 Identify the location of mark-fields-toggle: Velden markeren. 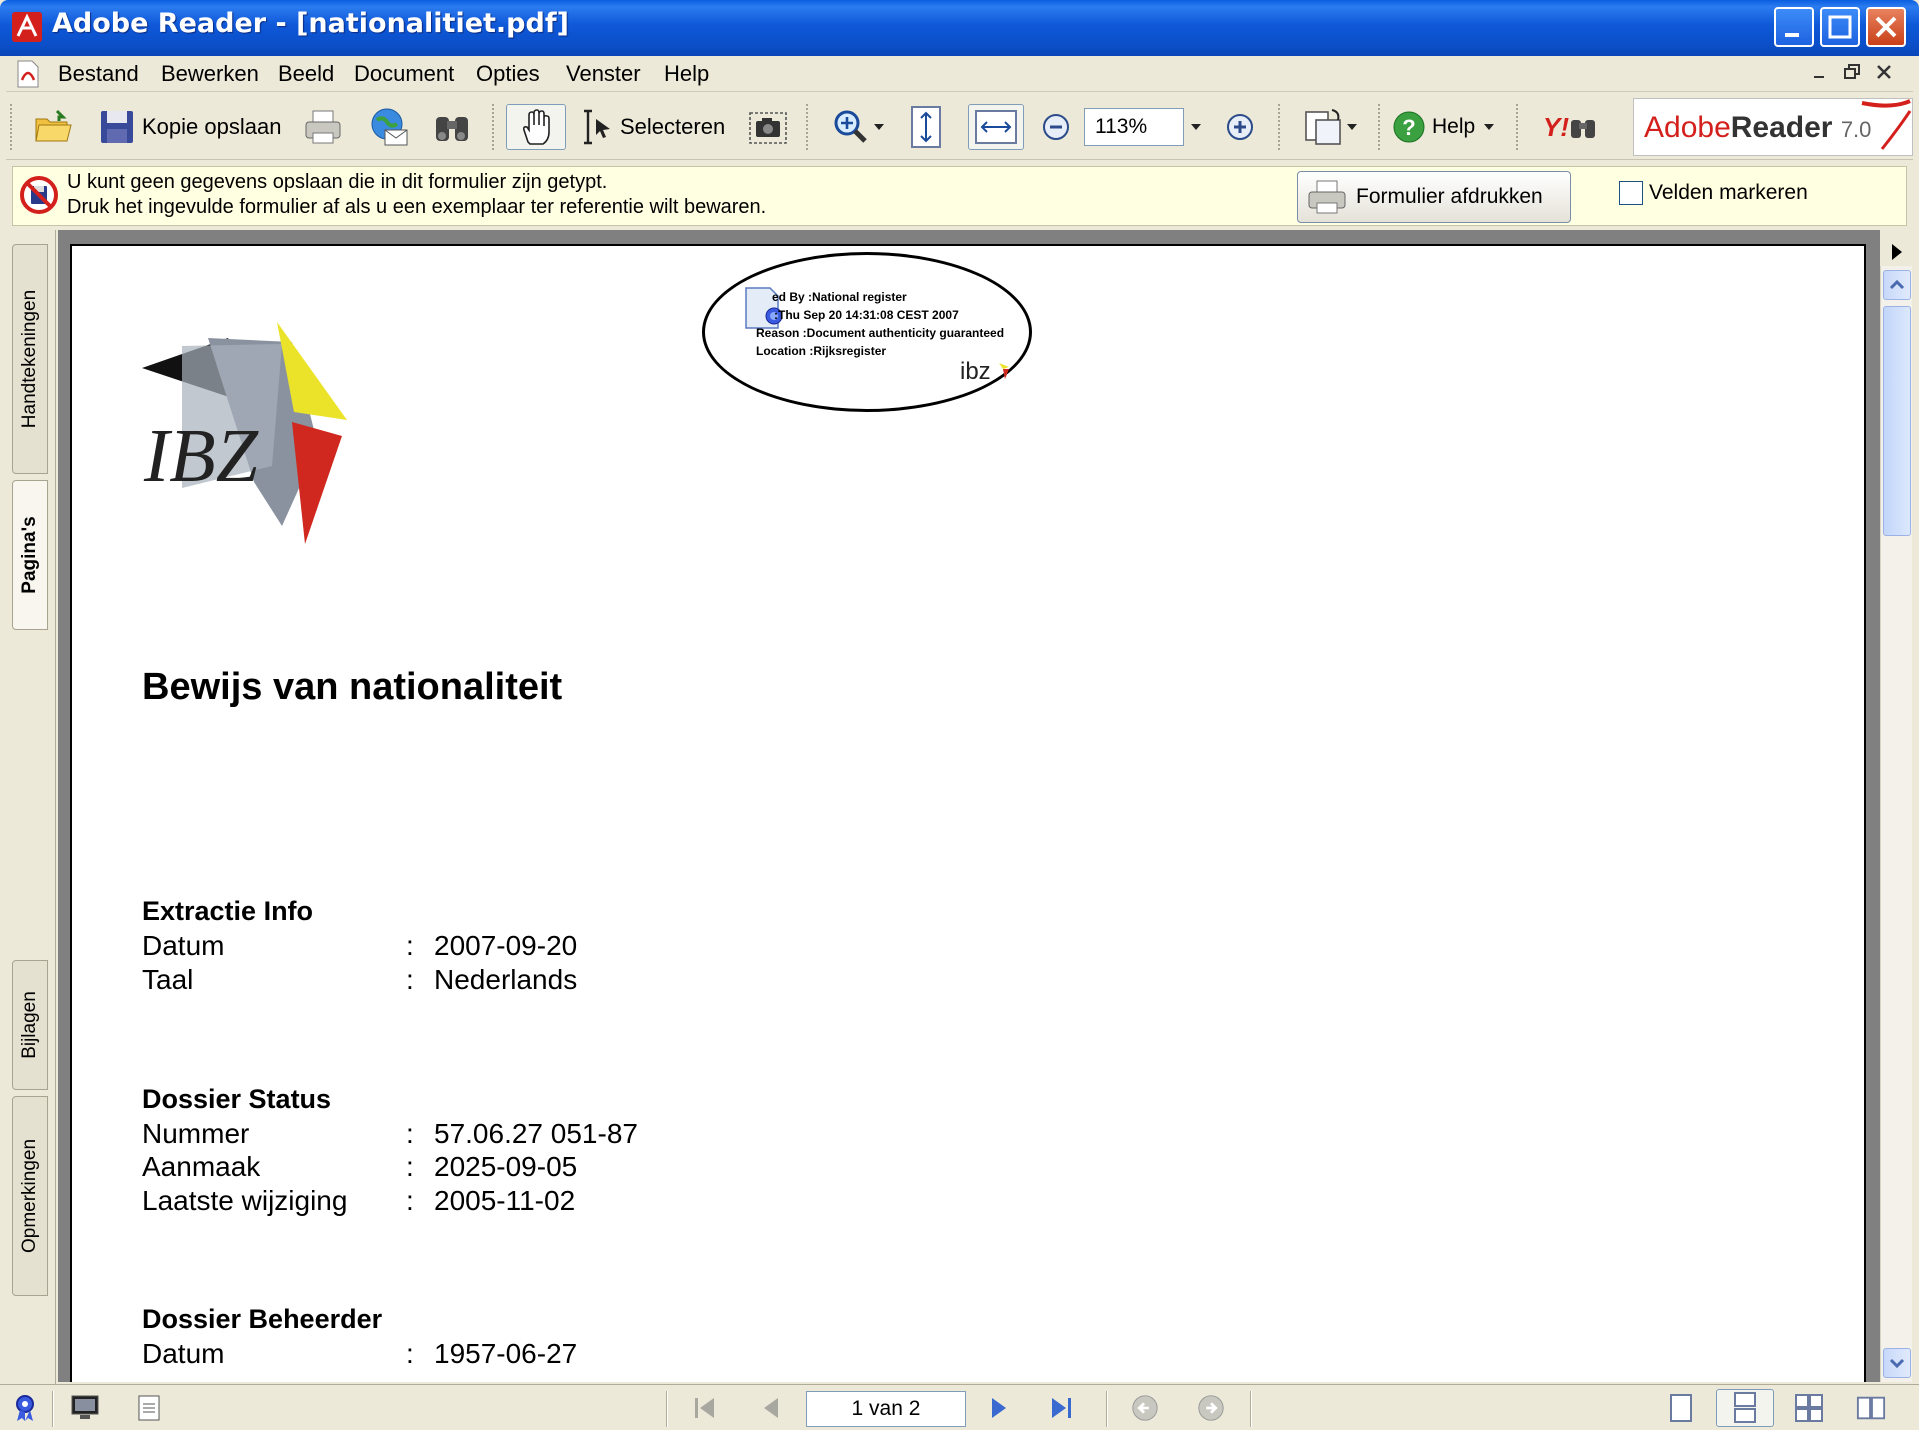
(1713, 193).